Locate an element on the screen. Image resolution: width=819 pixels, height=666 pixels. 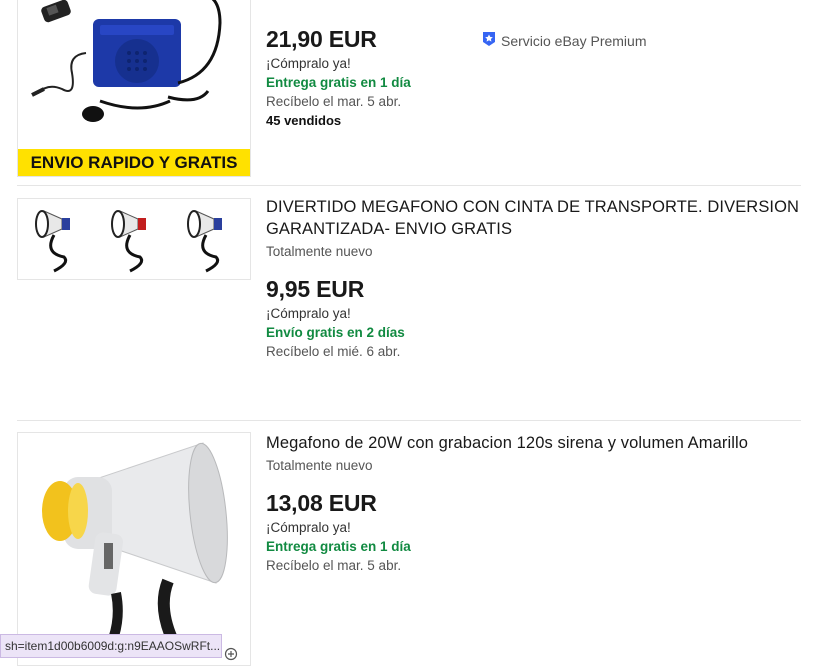
premium-service-label: Servicio eBay Premium is located at coordinates (574, 40).